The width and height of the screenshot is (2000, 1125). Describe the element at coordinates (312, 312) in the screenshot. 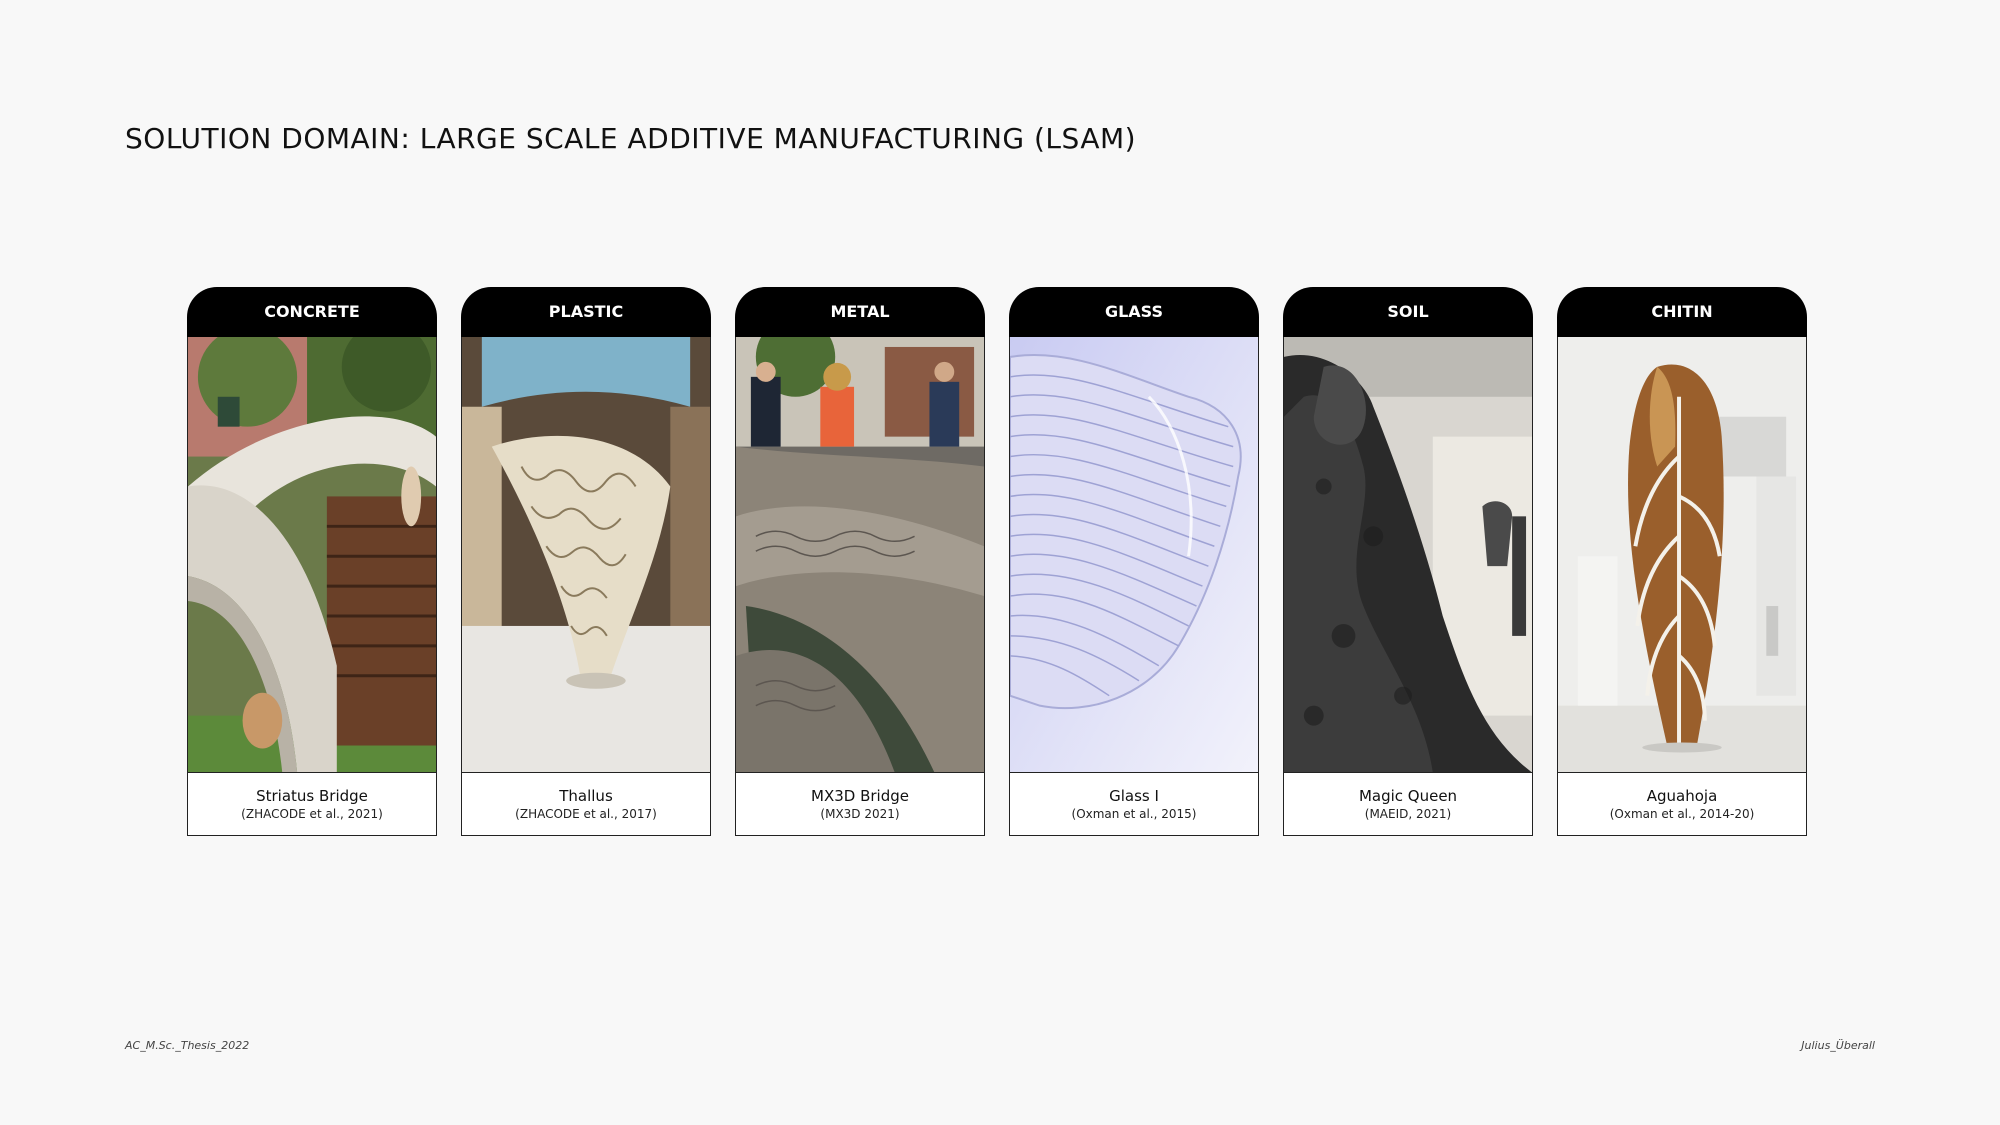

I see `card-header: CONCRETE` at that location.